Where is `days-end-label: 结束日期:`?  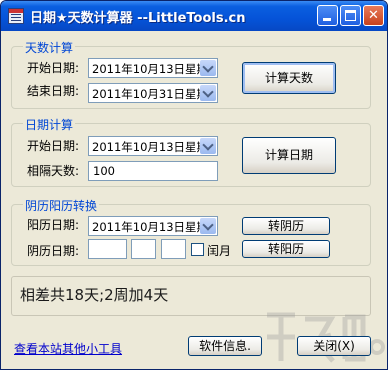 days-end-label: 结束日期: is located at coordinates (53, 91).